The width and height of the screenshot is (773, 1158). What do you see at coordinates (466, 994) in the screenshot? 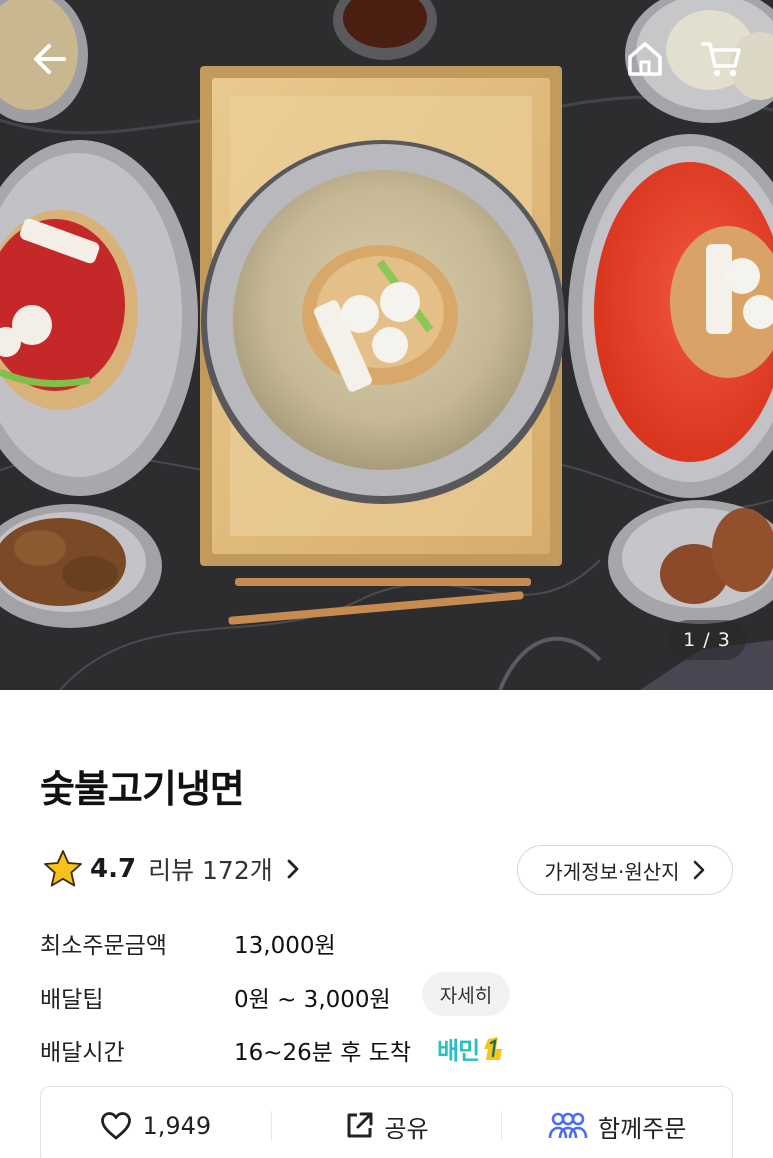
I see `delivery-tip-detail-button: 자세히` at bounding box center [466, 994].